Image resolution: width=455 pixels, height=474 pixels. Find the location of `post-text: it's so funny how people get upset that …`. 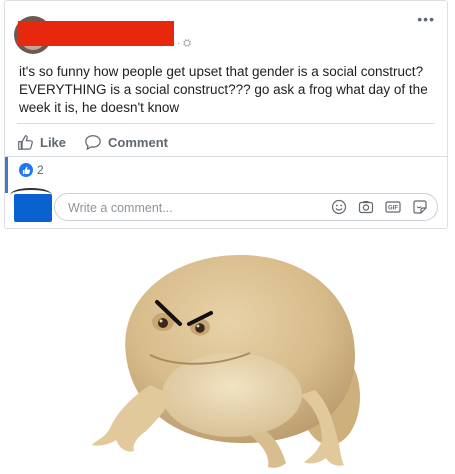

post-text: it's so funny how people get upset that … is located at coordinates (223, 89).